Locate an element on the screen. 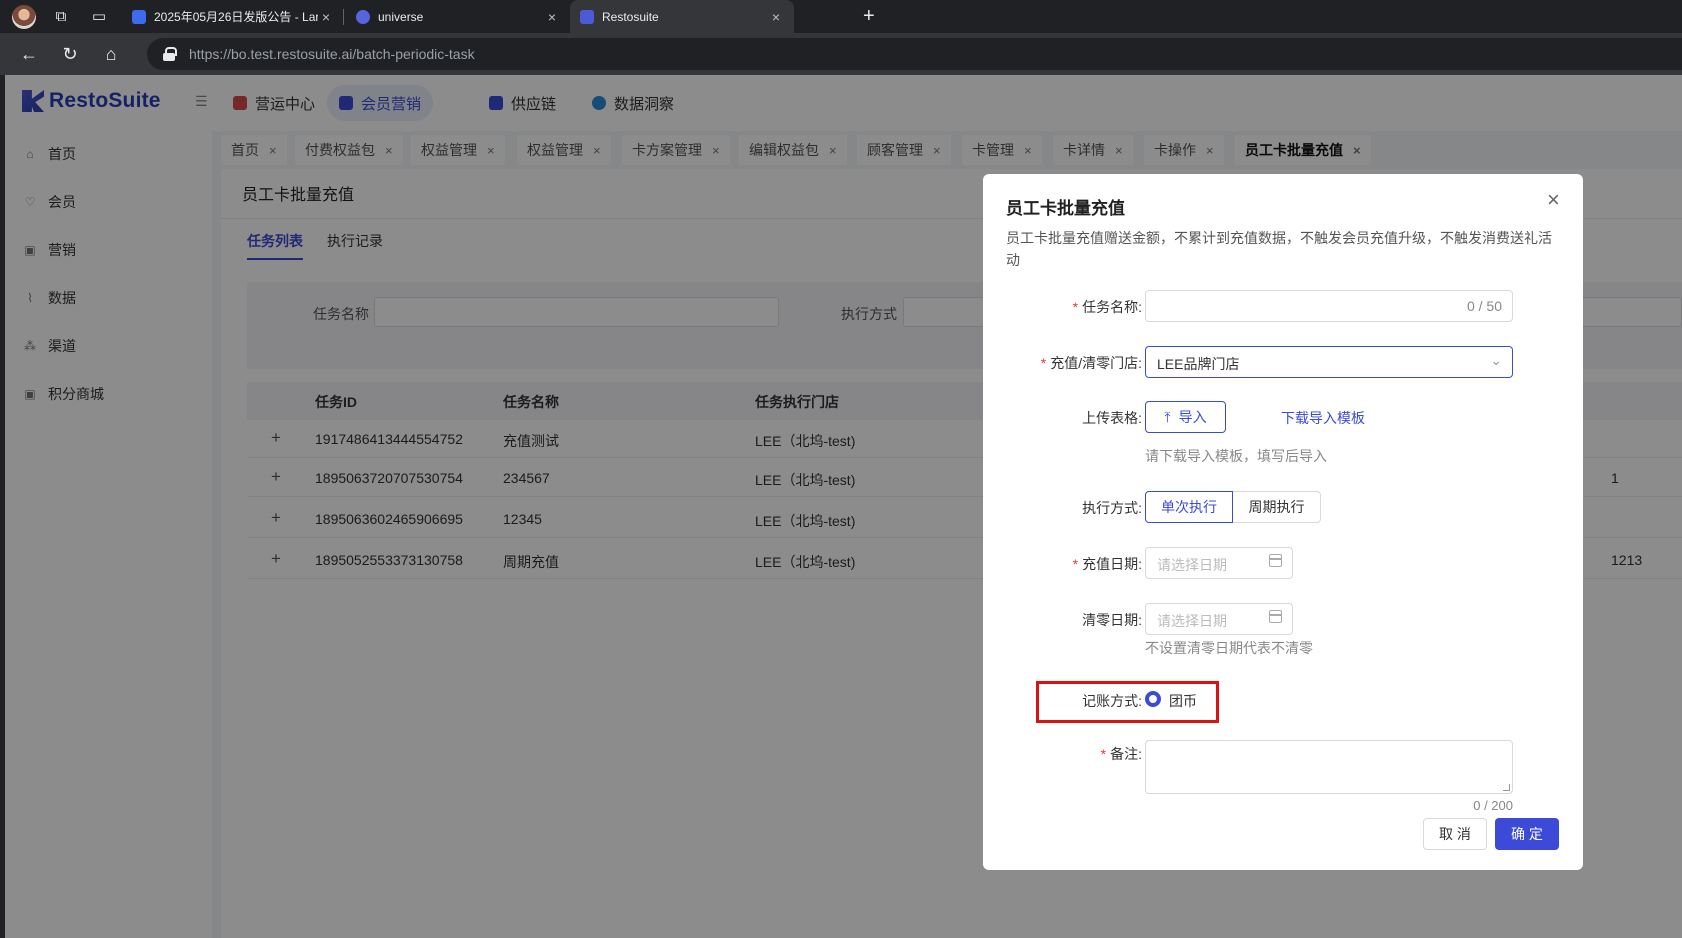 The height and width of the screenshot is (938, 1682). reload-icon: ↻ is located at coordinates (70, 54).